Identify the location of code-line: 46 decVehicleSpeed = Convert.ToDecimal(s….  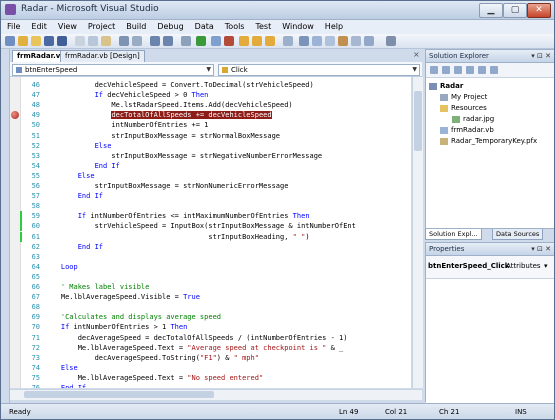
(215, 85).